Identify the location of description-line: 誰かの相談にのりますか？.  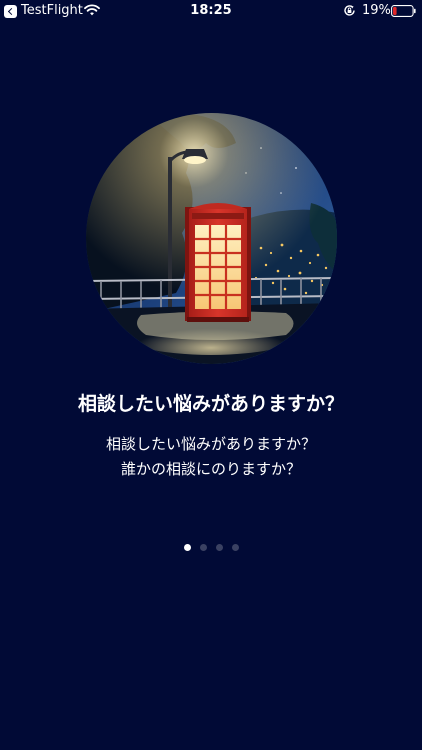
(210, 469).